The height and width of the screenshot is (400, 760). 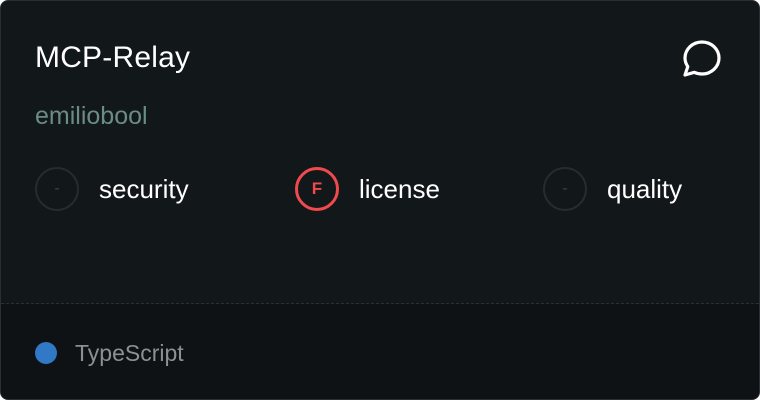 I want to click on author-name: emiliobool, so click(x=91, y=116).